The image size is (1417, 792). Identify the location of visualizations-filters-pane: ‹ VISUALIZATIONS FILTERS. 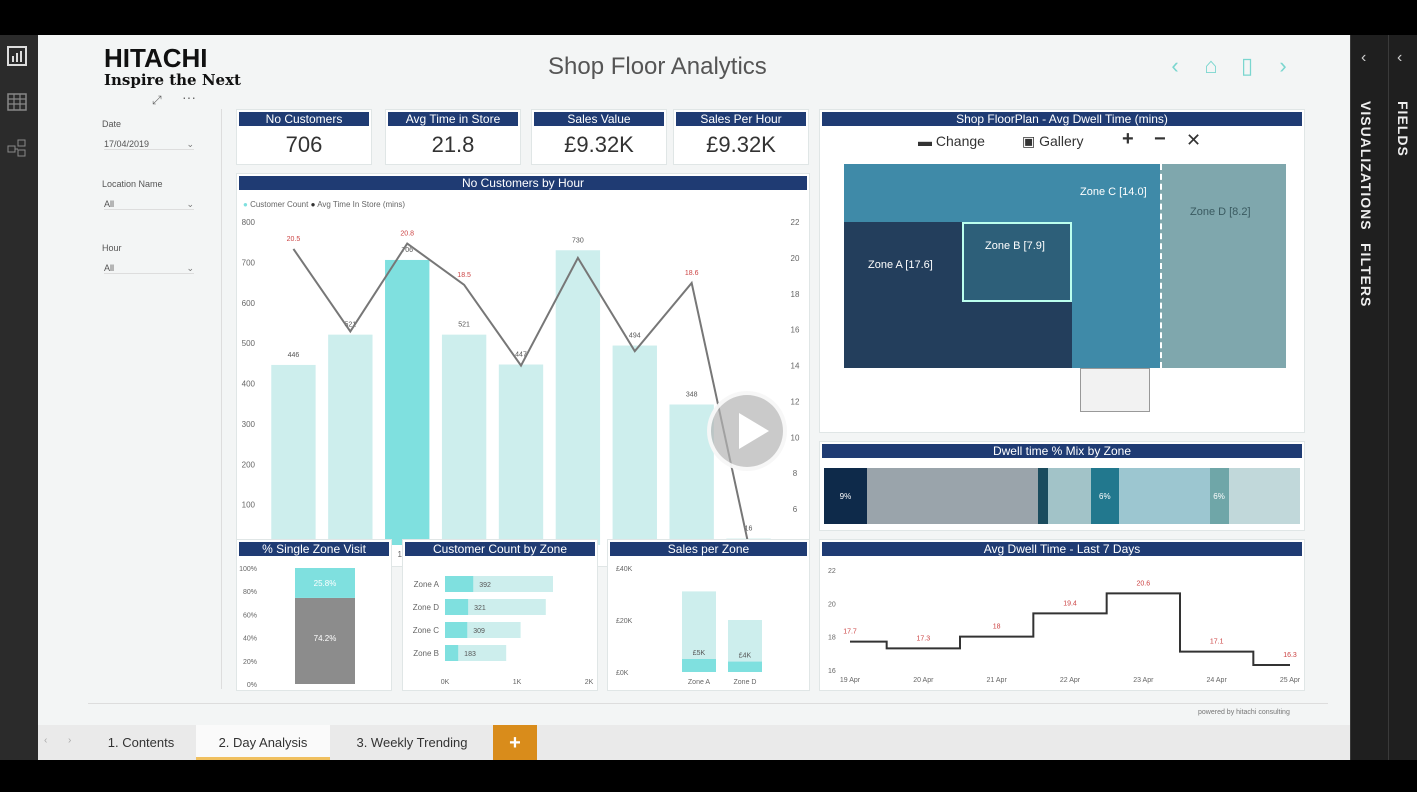
(1366, 397).